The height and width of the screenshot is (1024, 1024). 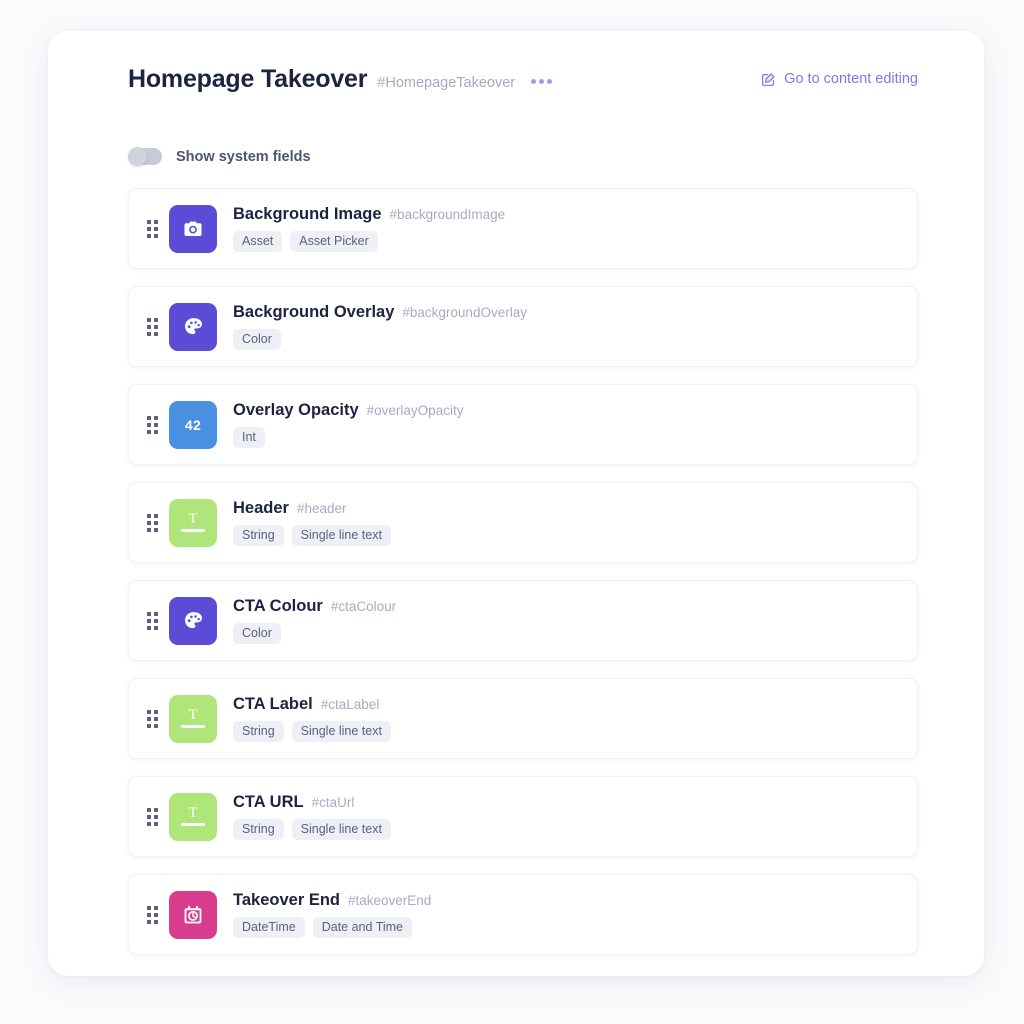 What do you see at coordinates (851, 79) in the screenshot?
I see `go-to-content-editing-label: Go to content editing` at bounding box center [851, 79].